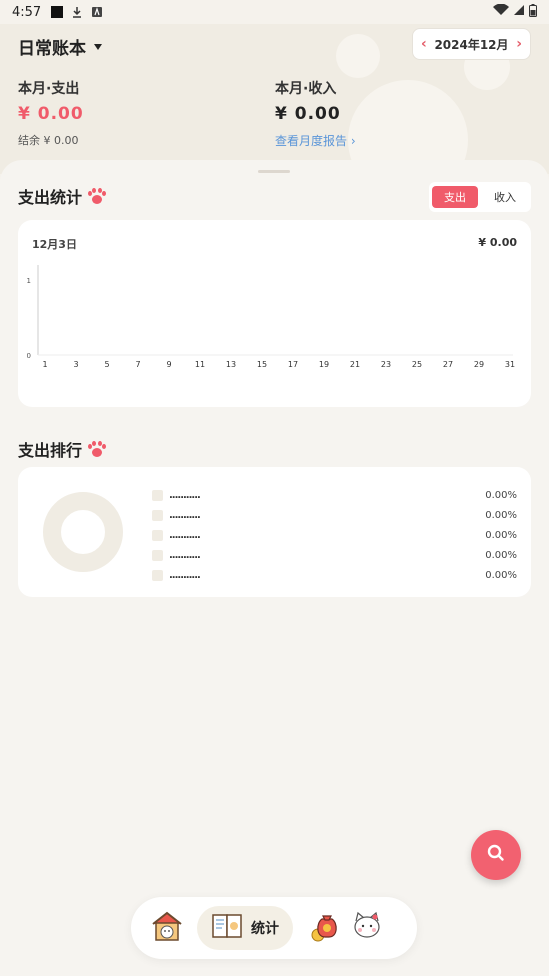 The width and height of the screenshot is (549, 976). I want to click on x-tick-label: 1, so click(44, 364).